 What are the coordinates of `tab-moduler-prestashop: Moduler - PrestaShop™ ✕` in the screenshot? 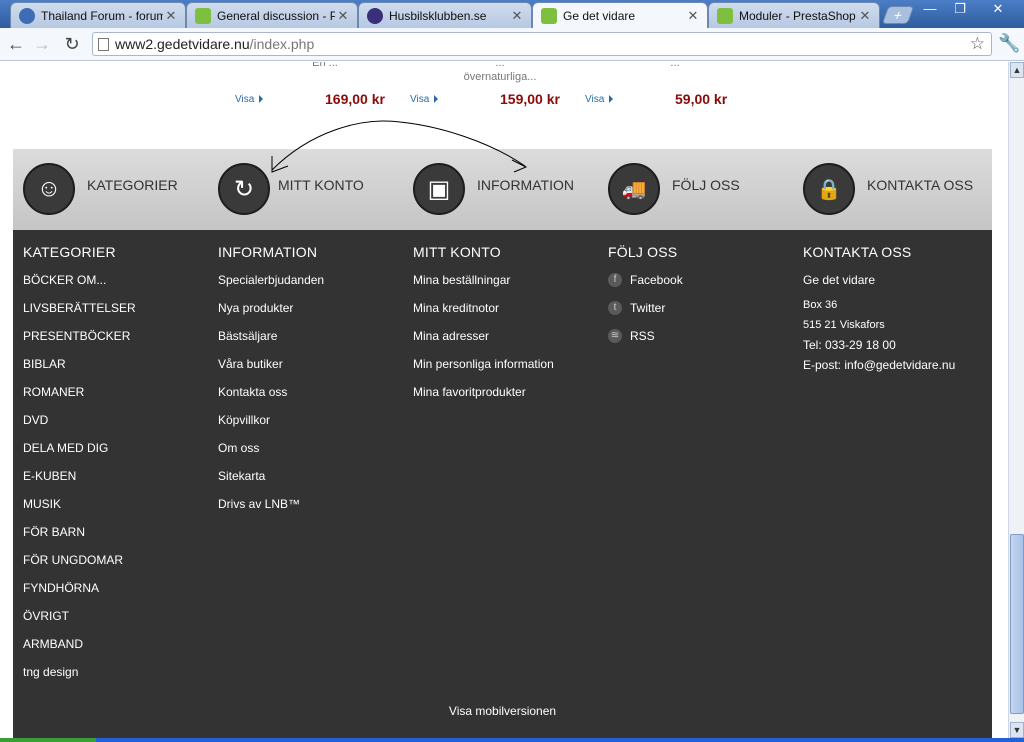 It's located at (794, 15).